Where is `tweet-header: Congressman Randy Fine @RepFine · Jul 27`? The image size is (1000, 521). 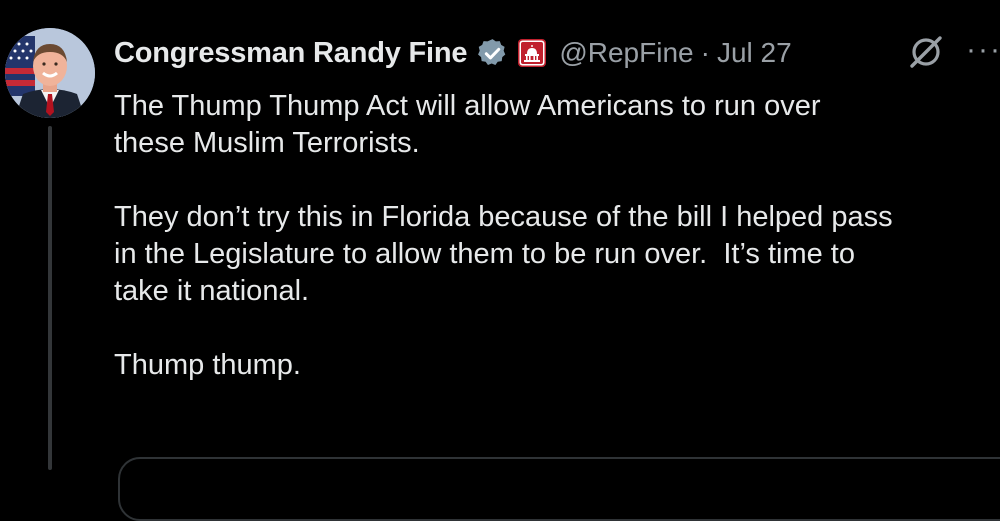 tweet-header: Congressman Randy Fine @RepFine · Jul 27 is located at coordinates (453, 53).